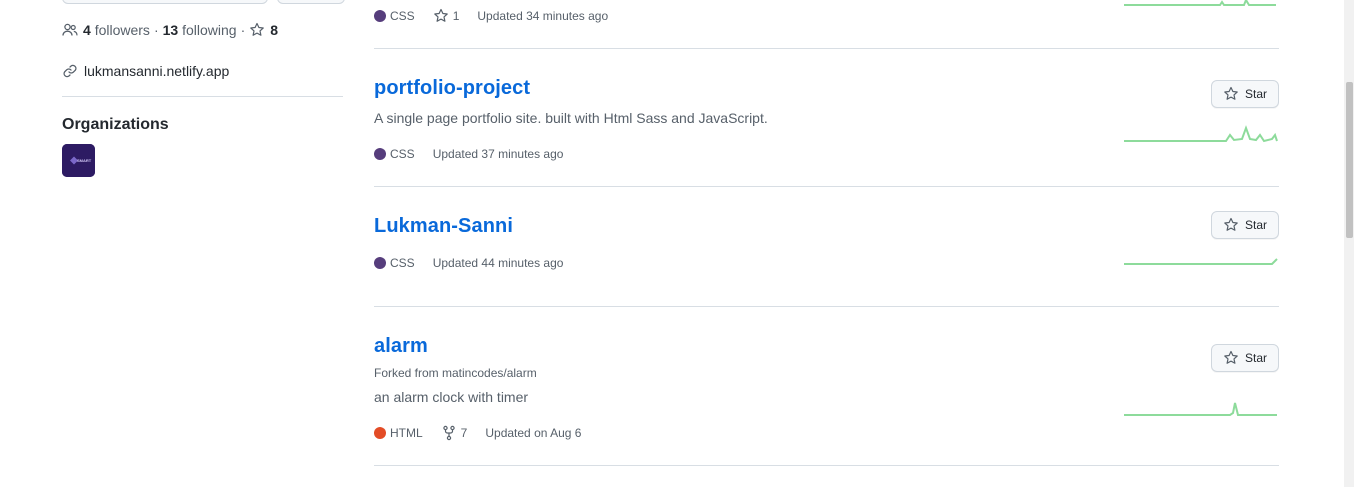  Describe the element at coordinates (443, 226) in the screenshot. I see `repo-name-link: Lukman-Sanni` at that location.